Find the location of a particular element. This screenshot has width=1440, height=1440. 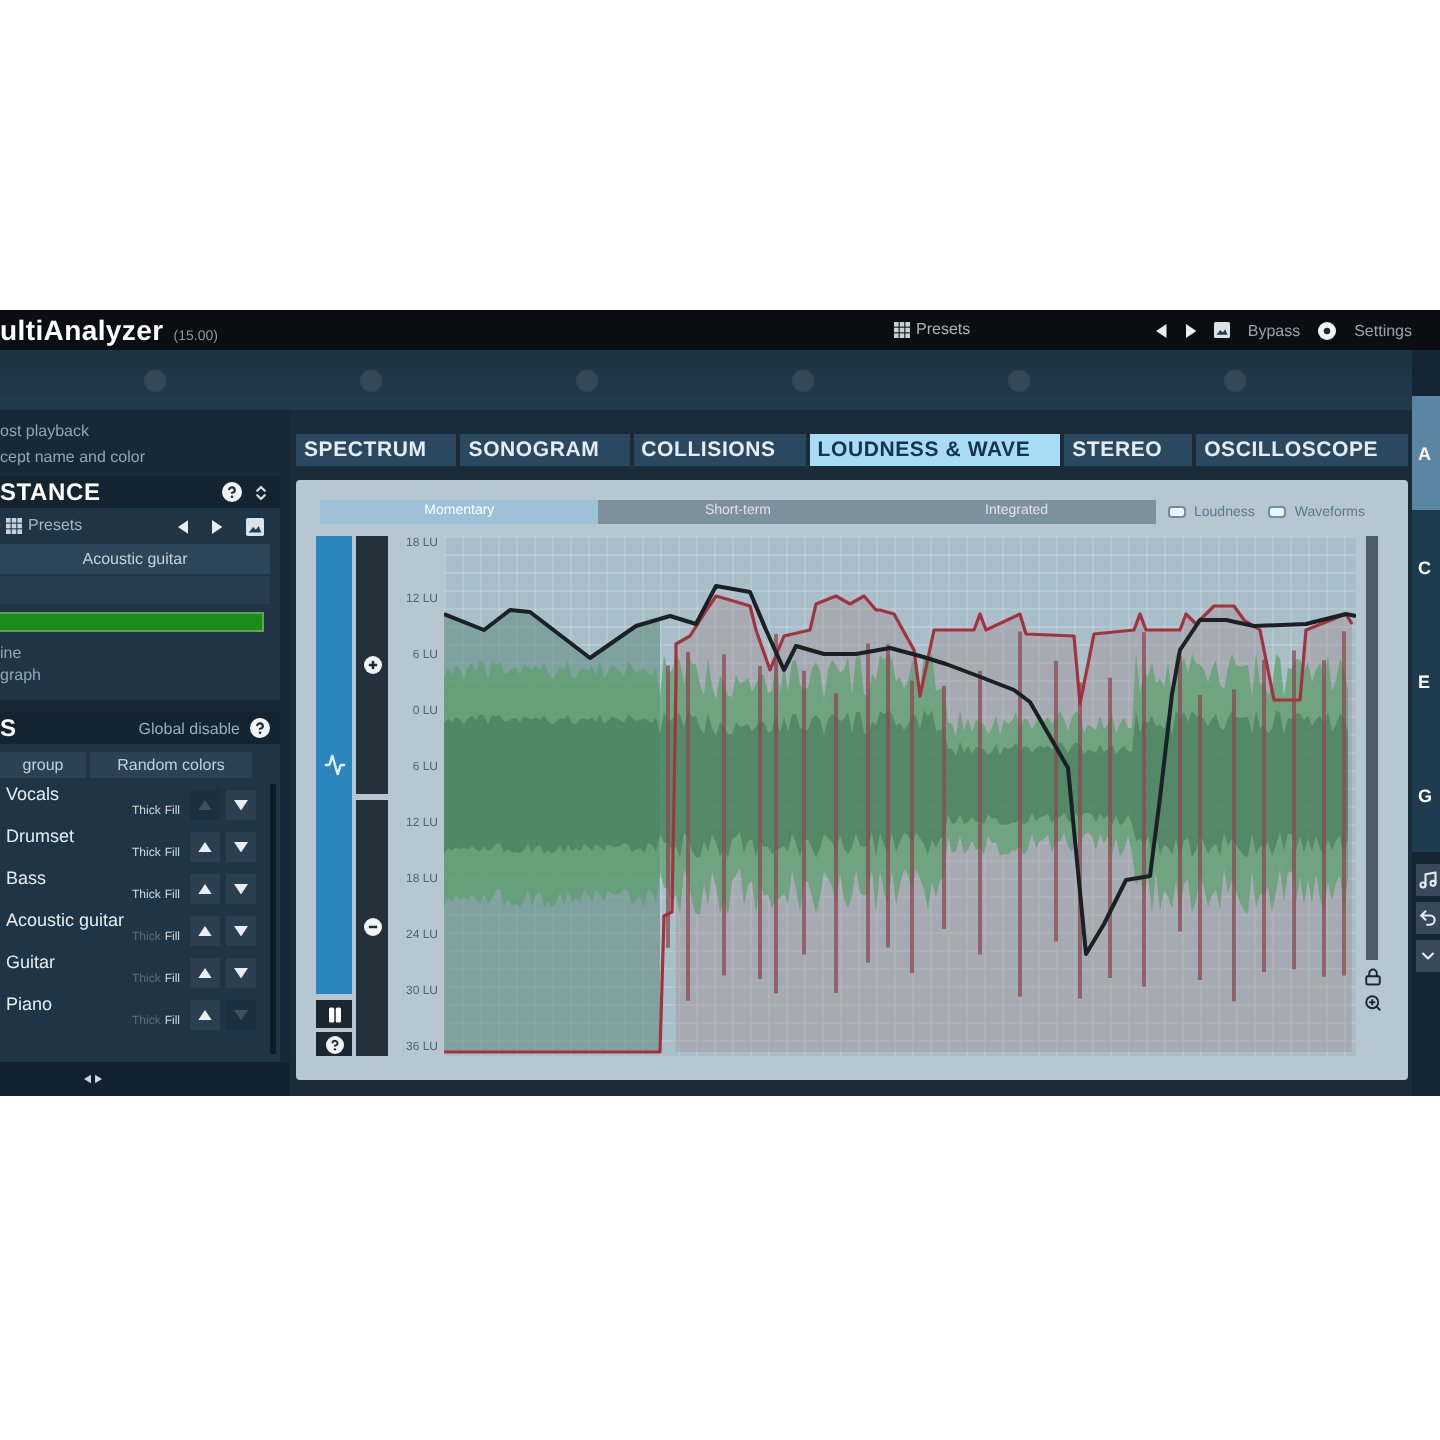

setting-label: ost playback is located at coordinates (45, 432).